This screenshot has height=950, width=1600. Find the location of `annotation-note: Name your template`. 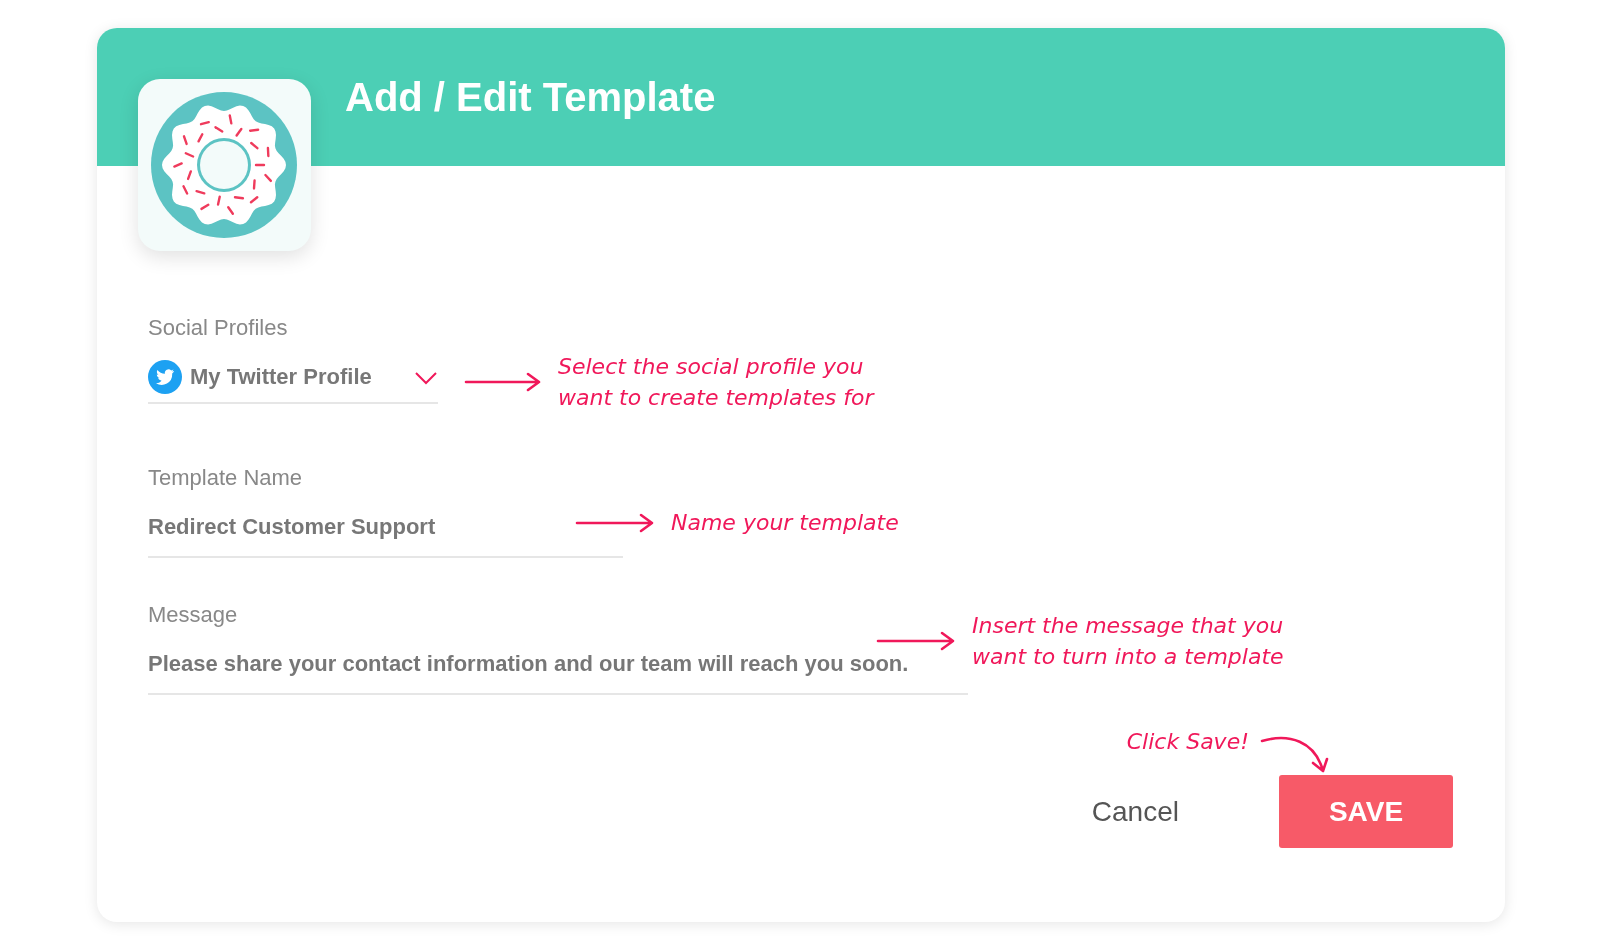

annotation-note: Name your template is located at coordinates (785, 523).